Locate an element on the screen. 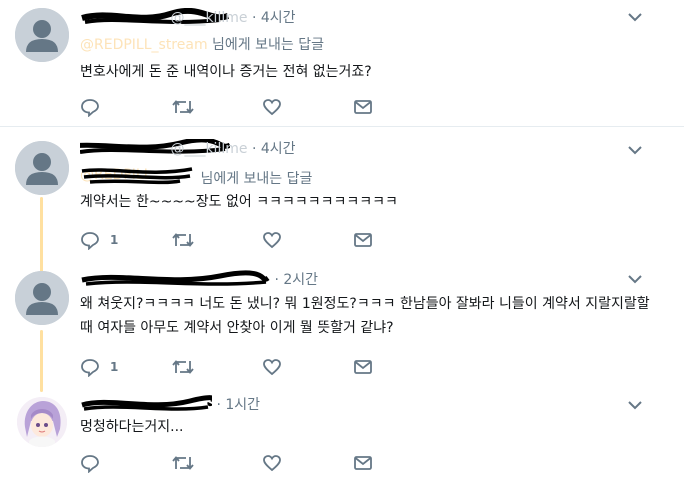  user-avatar is located at coordinates (42, 422).